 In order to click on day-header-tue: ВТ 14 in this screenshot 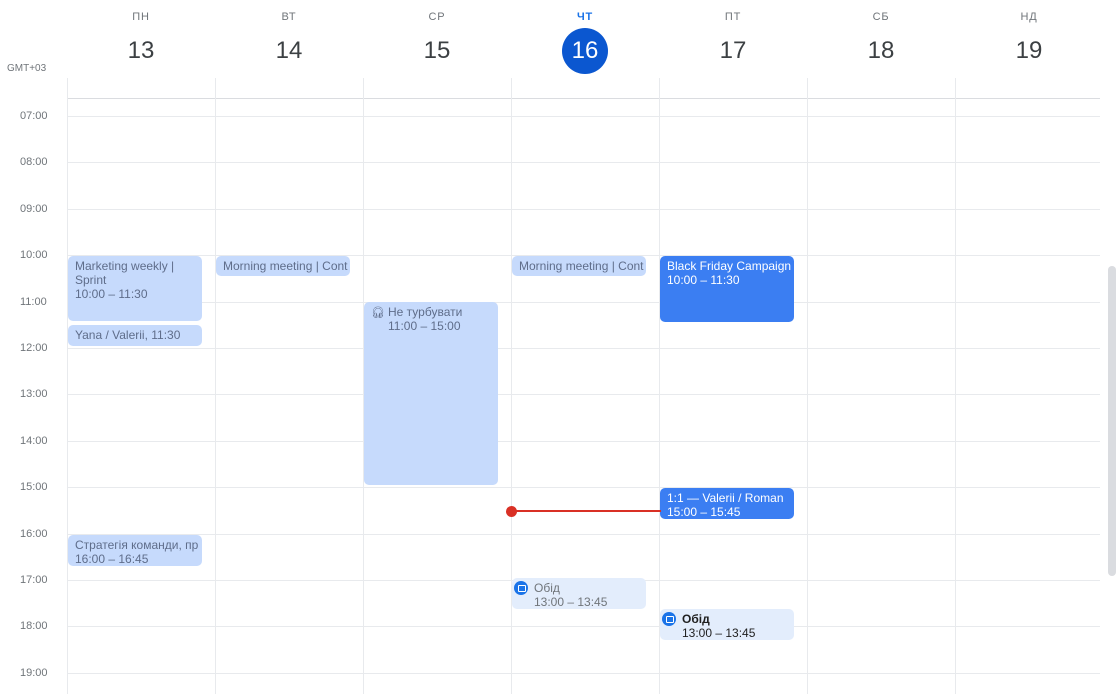, I will do `click(289, 49)`.